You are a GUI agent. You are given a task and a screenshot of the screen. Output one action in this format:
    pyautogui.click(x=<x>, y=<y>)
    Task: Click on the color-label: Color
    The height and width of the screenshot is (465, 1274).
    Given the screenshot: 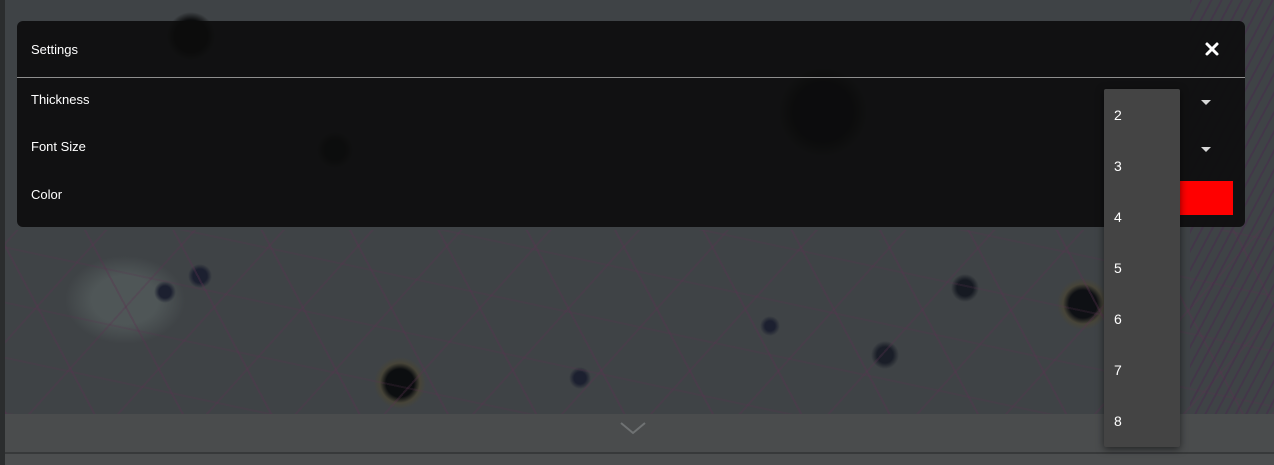 What is the action you would take?
    pyautogui.click(x=47, y=194)
    